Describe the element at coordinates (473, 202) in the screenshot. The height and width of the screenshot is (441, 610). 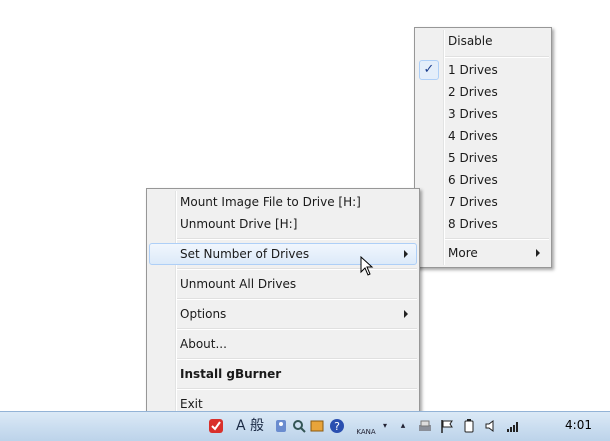
I see `drive-count-label: 7 Drives` at that location.